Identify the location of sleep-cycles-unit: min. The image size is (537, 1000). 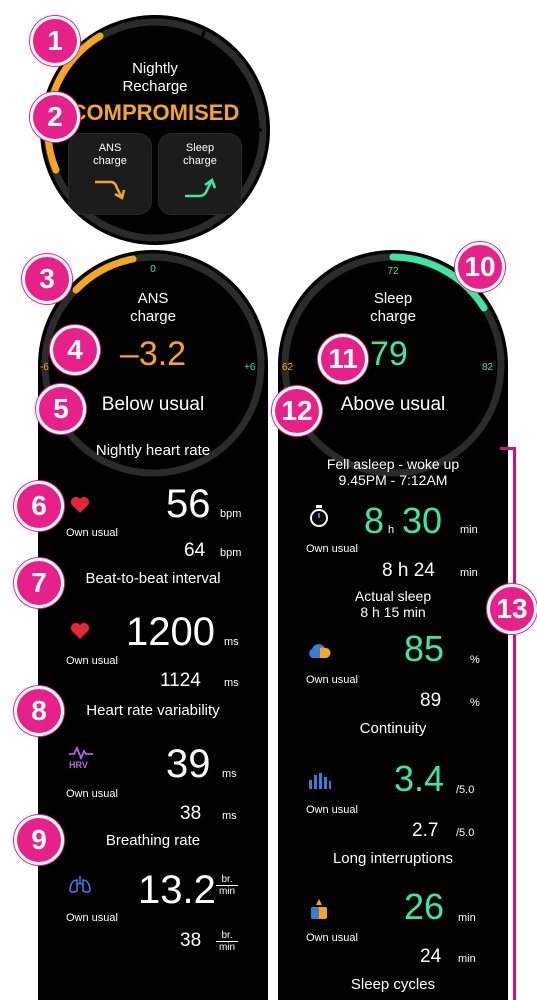
(467, 918).